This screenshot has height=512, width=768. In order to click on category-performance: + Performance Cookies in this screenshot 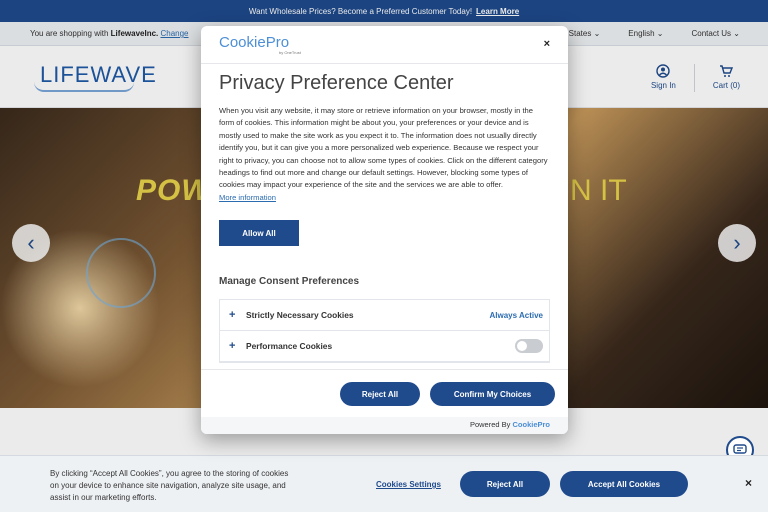, I will do `click(384, 347)`.